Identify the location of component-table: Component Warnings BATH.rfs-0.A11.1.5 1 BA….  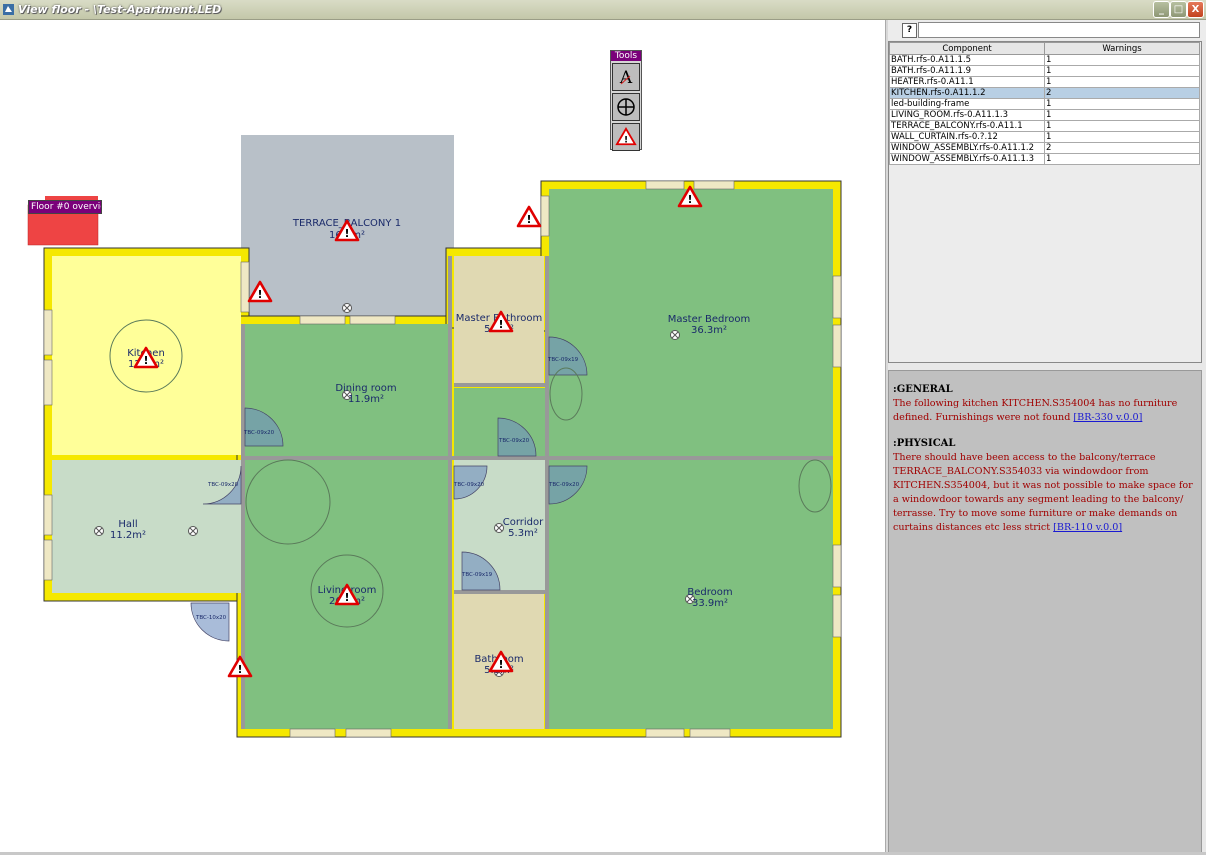
(1044, 103).